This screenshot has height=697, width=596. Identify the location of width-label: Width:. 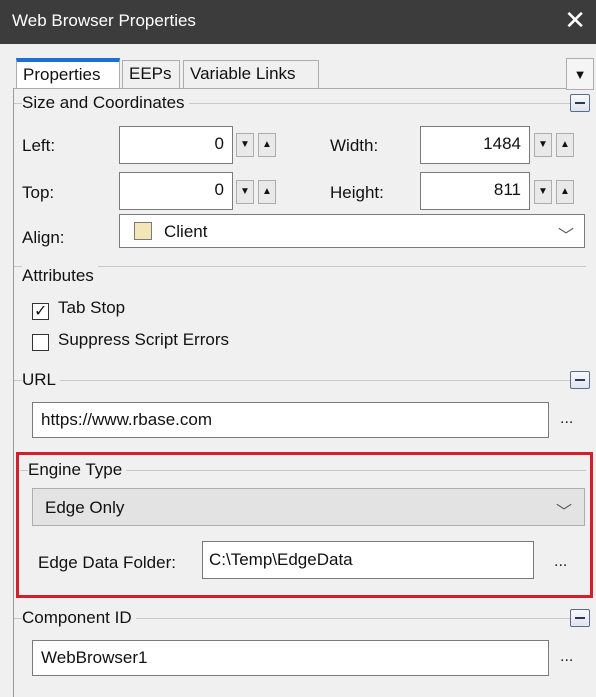
(354, 145).